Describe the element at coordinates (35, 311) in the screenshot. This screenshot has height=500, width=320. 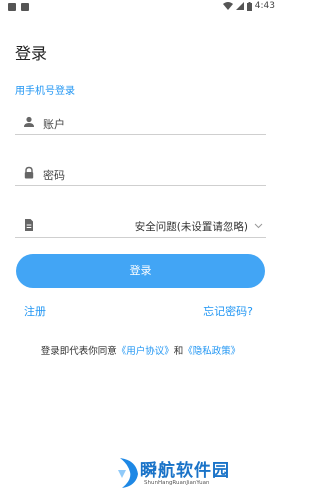
I see `register-link: 注册` at that location.